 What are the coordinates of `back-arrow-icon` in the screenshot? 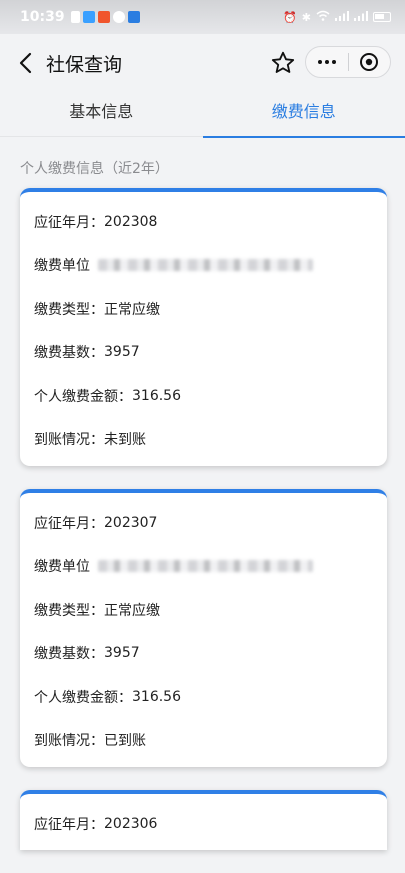 It's located at (25, 63).